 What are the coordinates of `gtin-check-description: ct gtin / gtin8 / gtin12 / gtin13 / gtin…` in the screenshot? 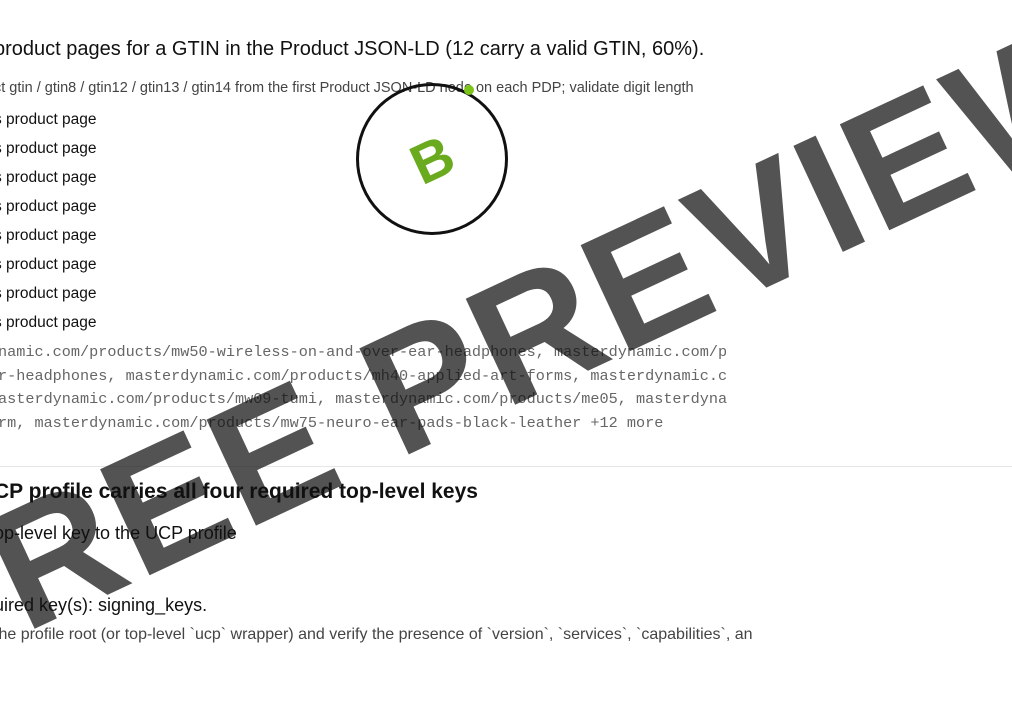 It's located at (347, 88).